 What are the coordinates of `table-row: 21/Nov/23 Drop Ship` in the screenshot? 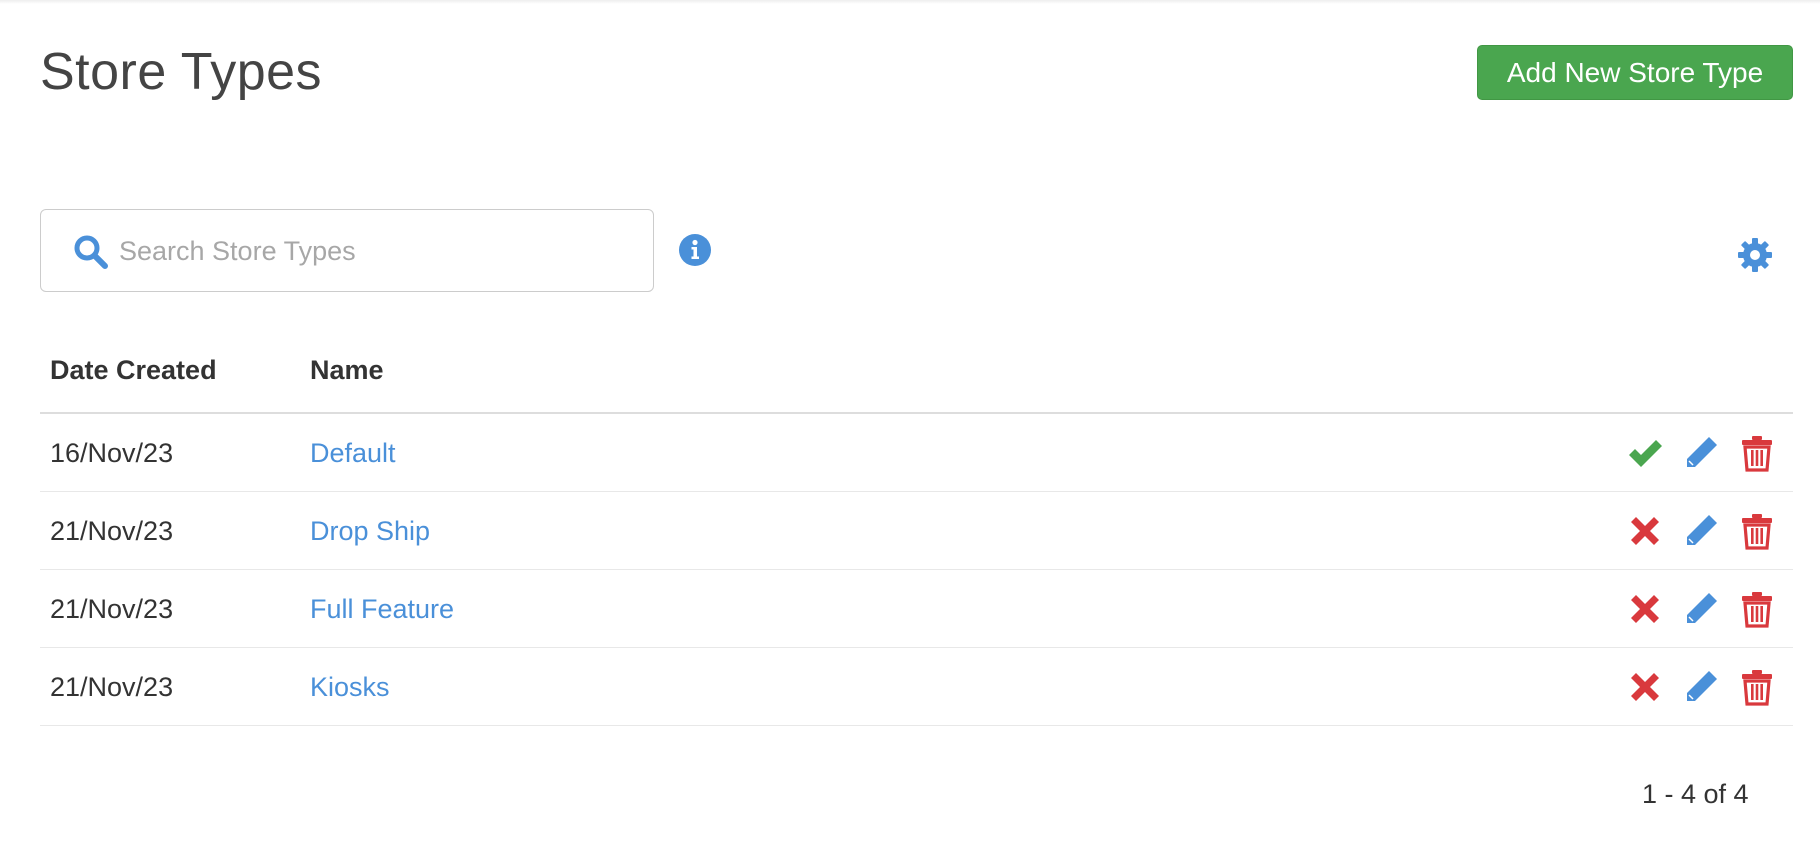 It's located at (916, 531).